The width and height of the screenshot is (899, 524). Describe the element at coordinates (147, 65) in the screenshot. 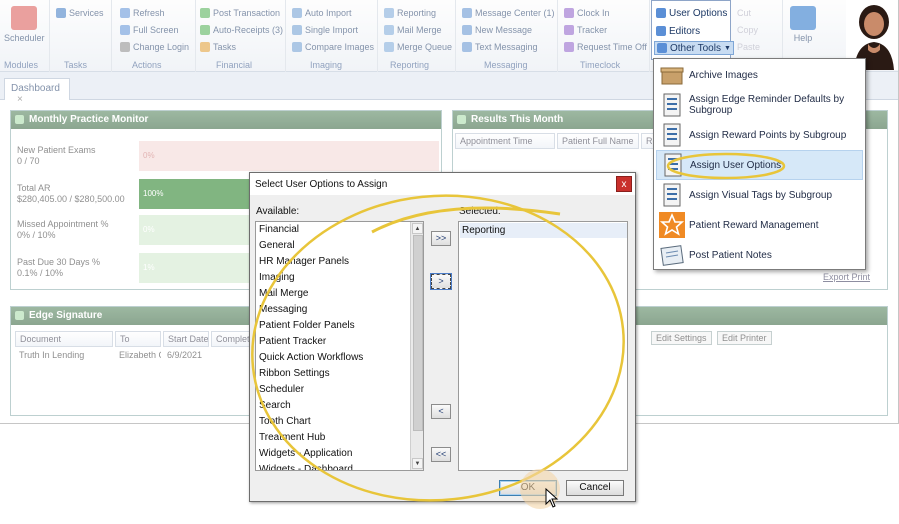

I see `ribbon-group-label: Actions` at that location.